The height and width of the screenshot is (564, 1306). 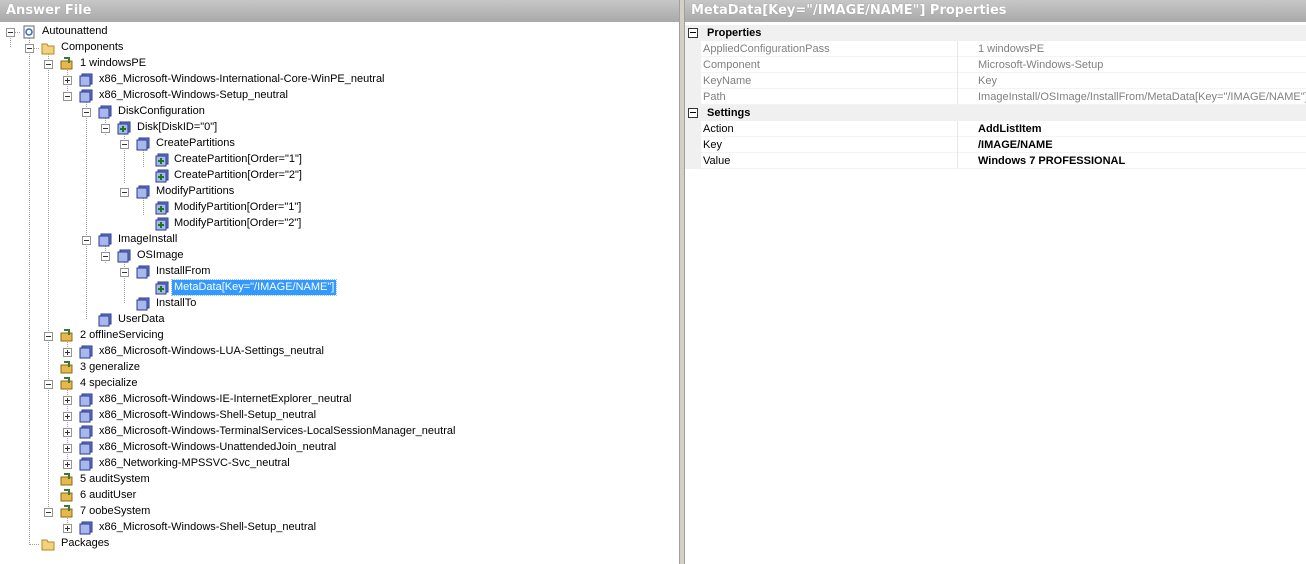 What do you see at coordinates (995, 49) in the screenshot?
I see `property-row-applied-pass: AppliedConfigurationPass 1 windowsPE` at bounding box center [995, 49].